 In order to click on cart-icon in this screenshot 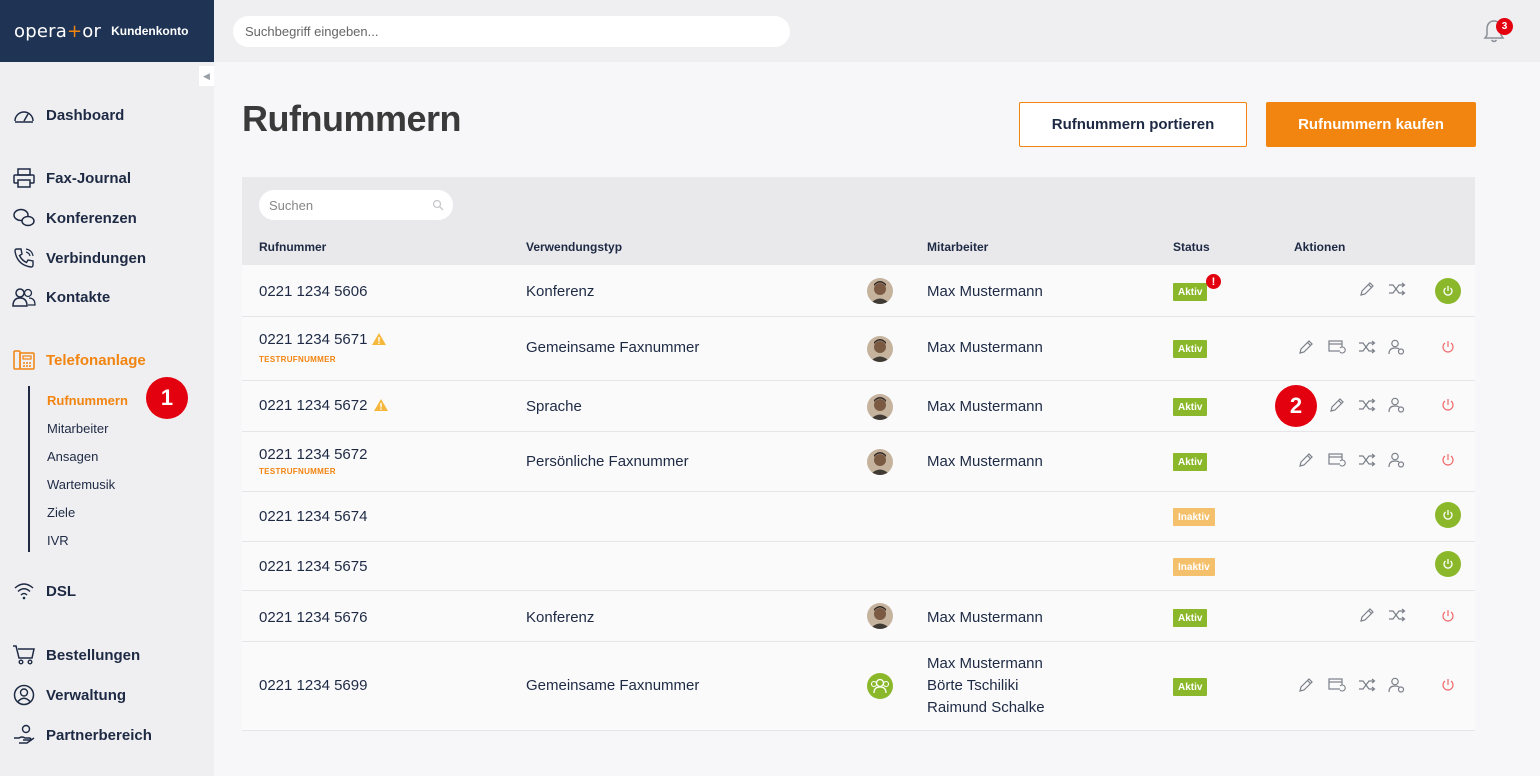, I will do `click(24, 655)`.